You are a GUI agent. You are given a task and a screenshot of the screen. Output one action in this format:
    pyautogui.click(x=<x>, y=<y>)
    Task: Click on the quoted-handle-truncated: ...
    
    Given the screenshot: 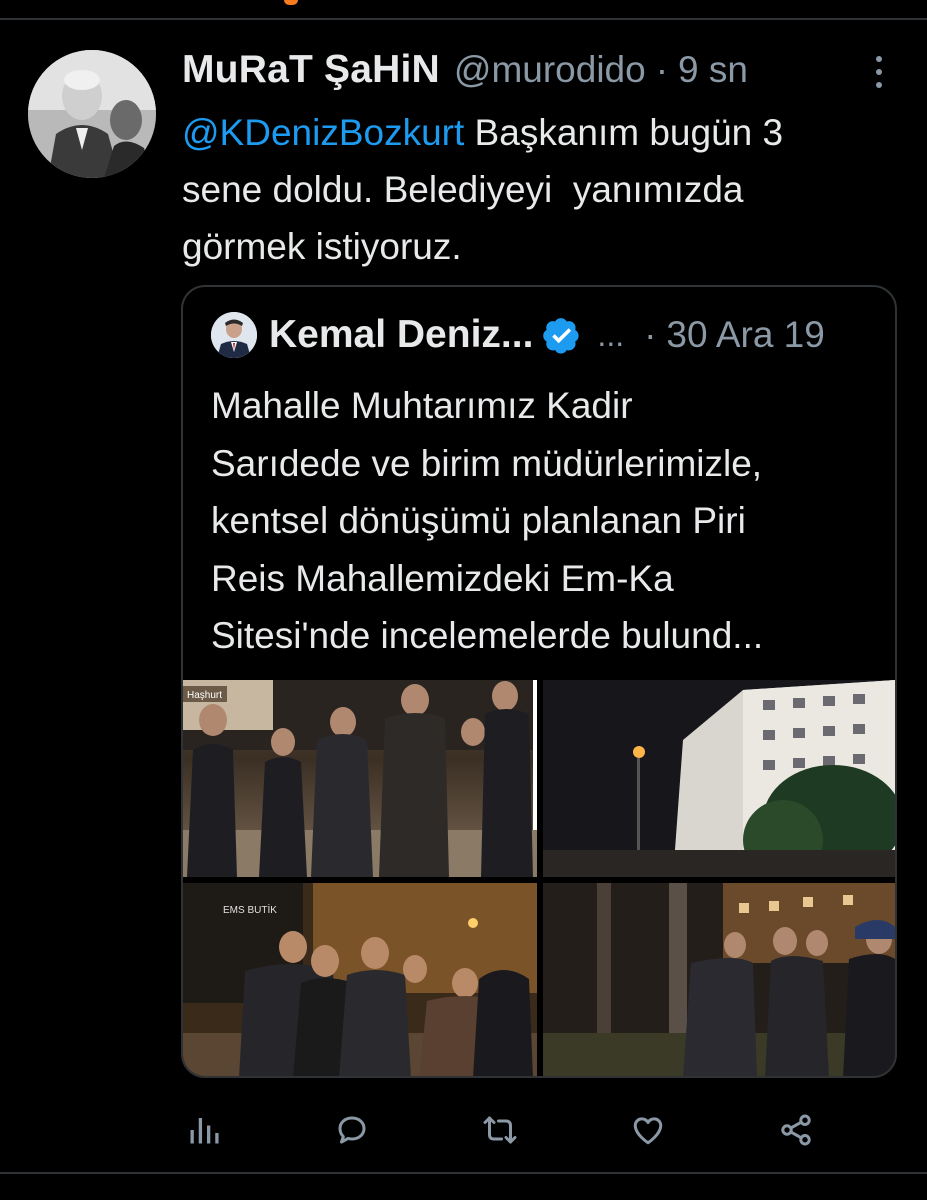 What is the action you would take?
    pyautogui.click(x=611, y=334)
    